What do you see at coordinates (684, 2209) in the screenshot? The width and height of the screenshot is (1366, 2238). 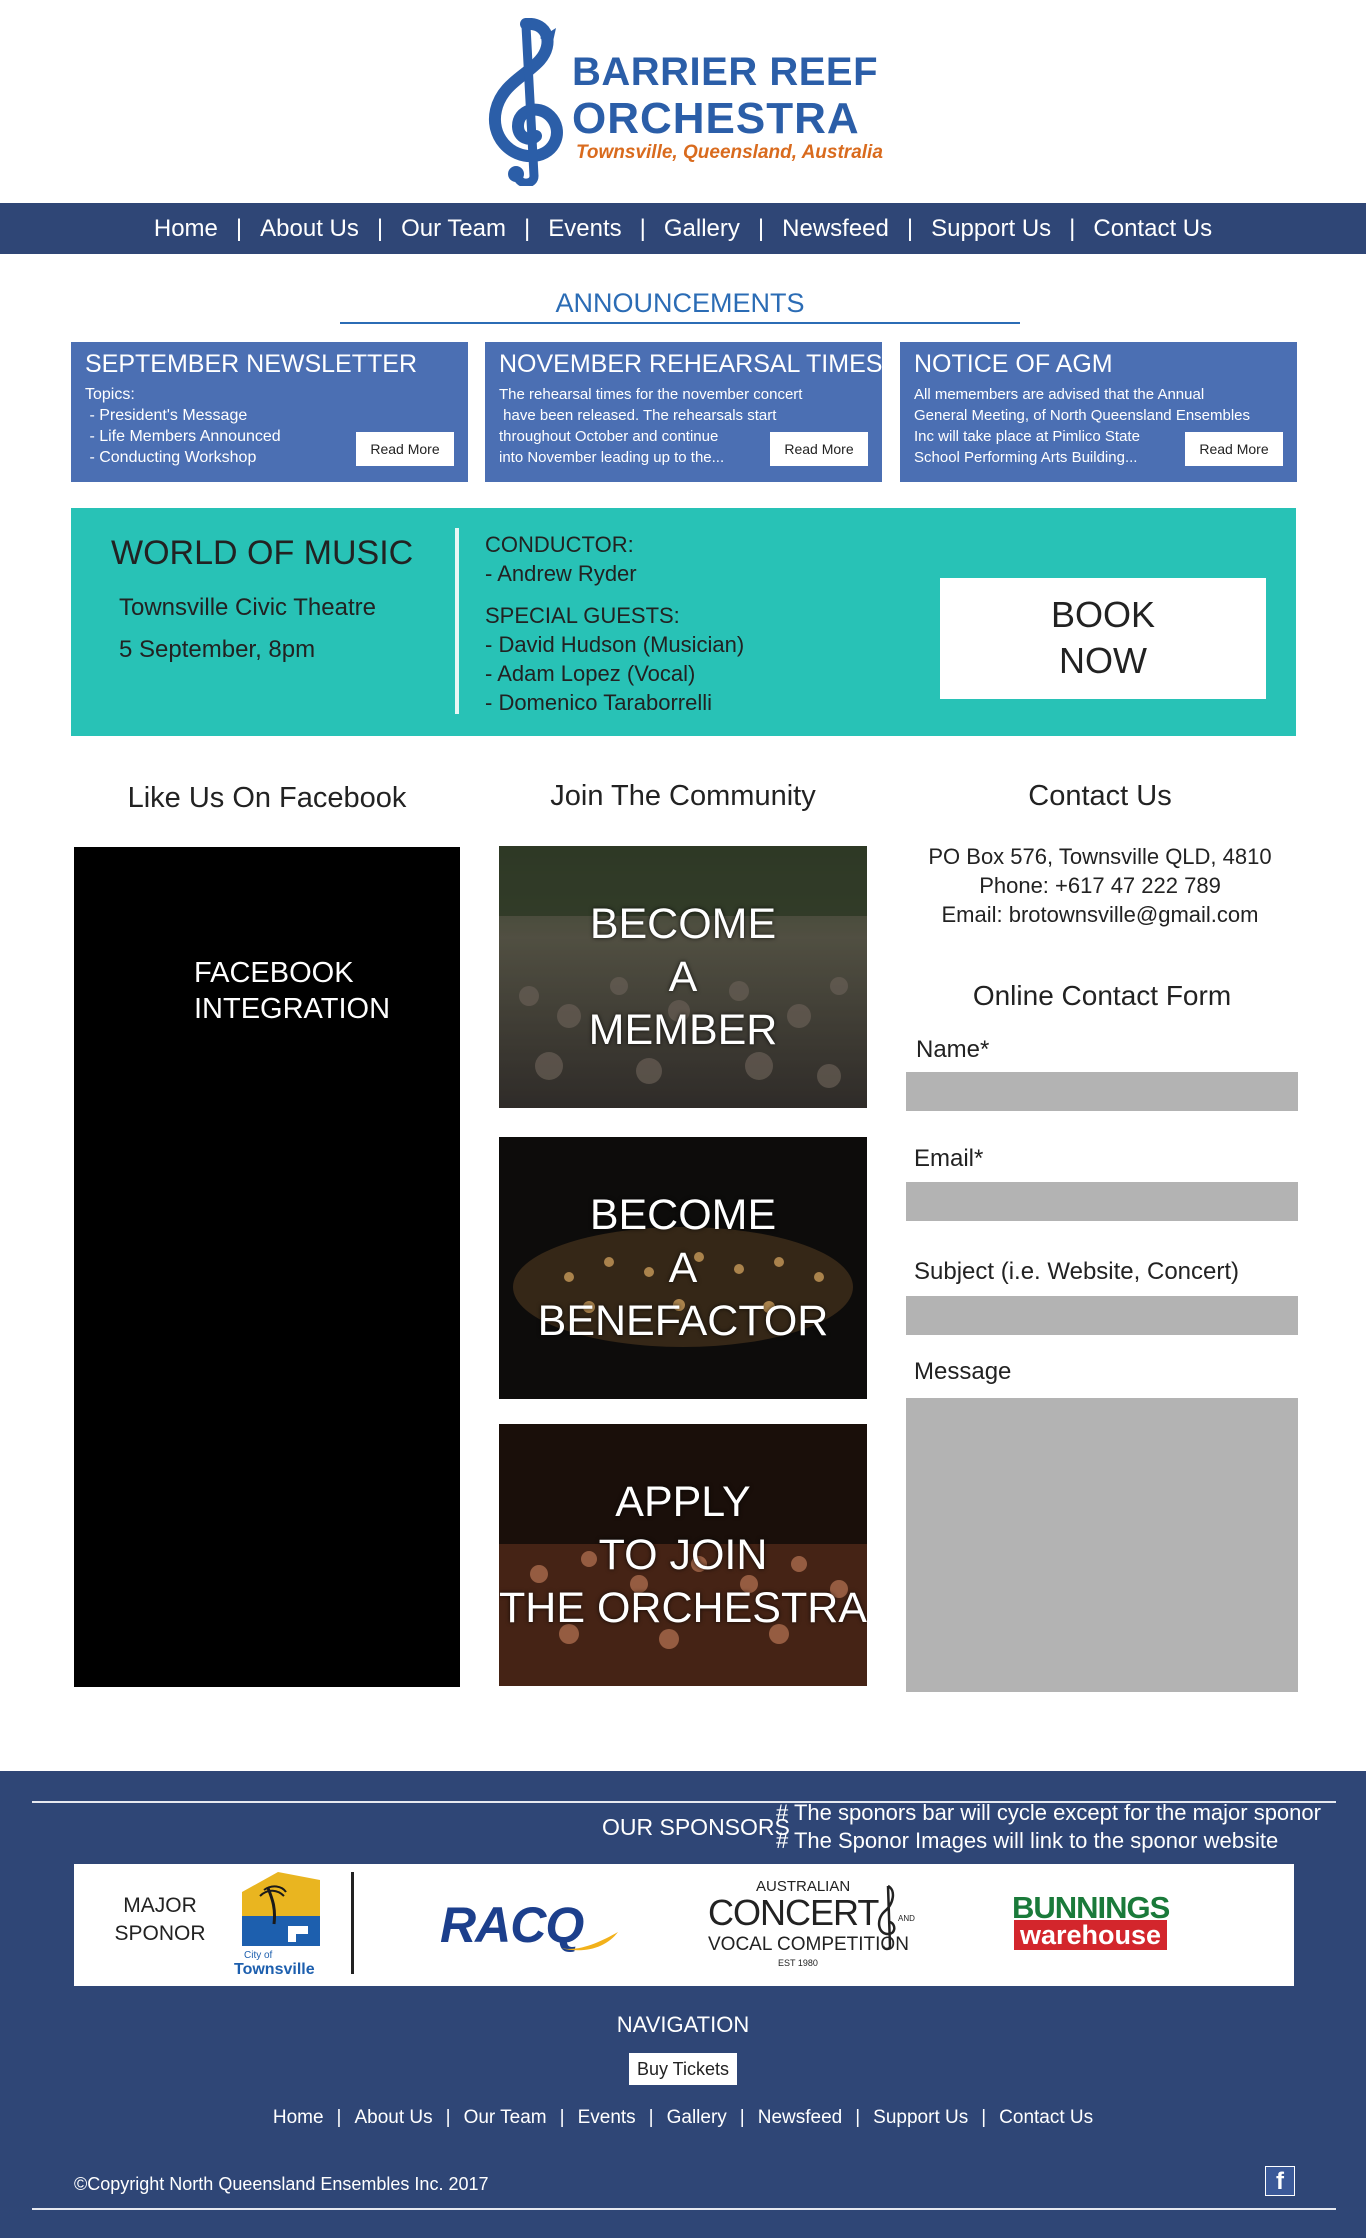 I see `footer-bottom-divider` at bounding box center [684, 2209].